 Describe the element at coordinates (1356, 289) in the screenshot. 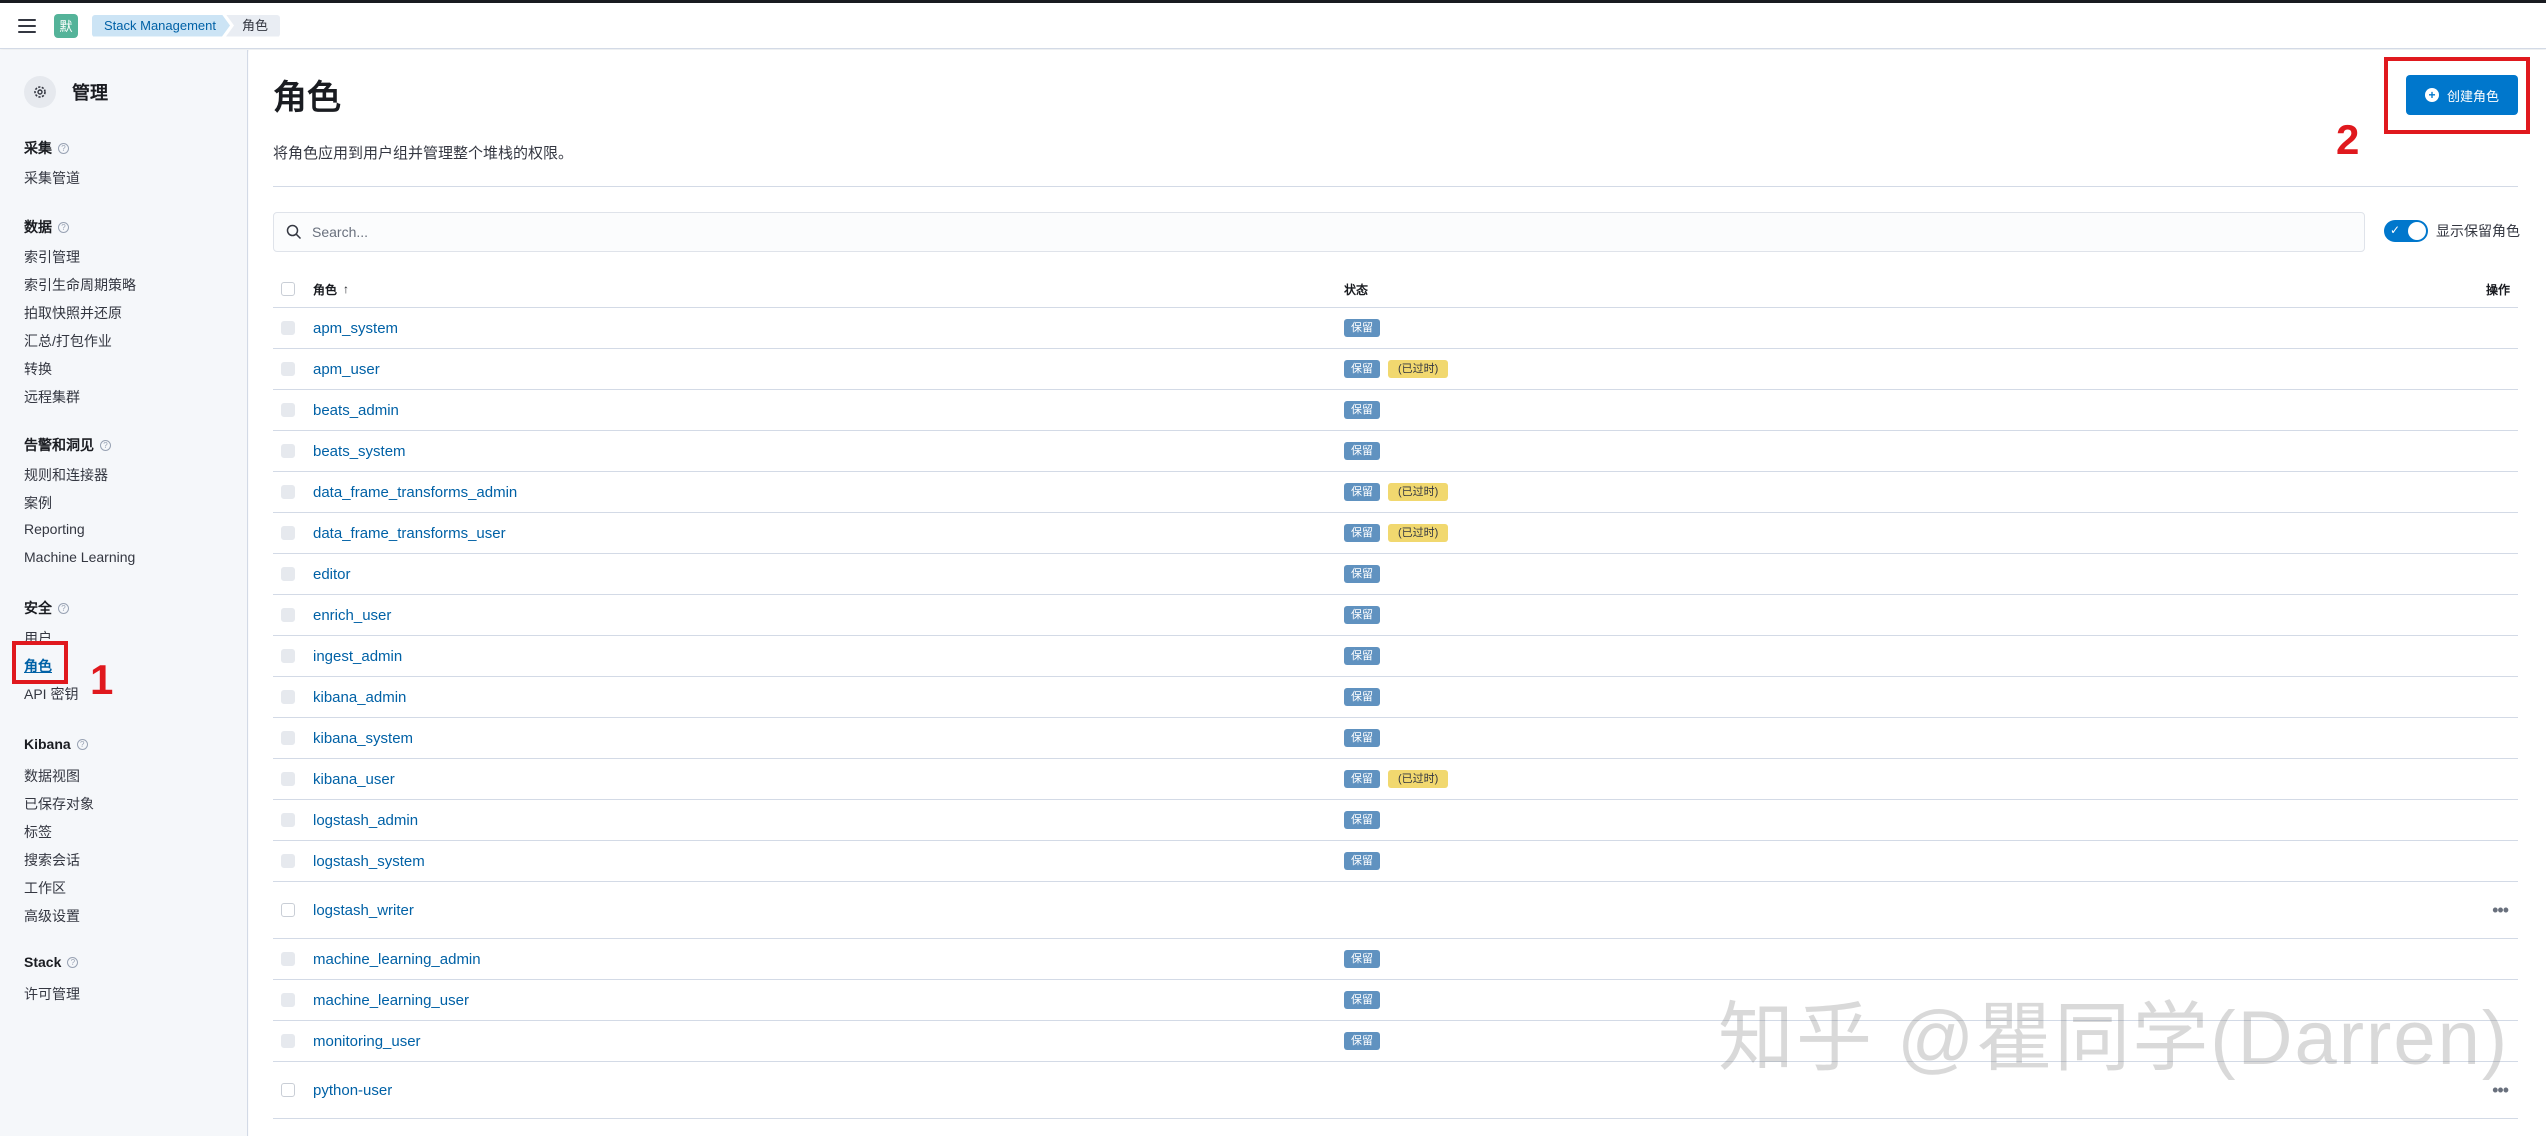

I see `column-status-header: 状态` at that location.